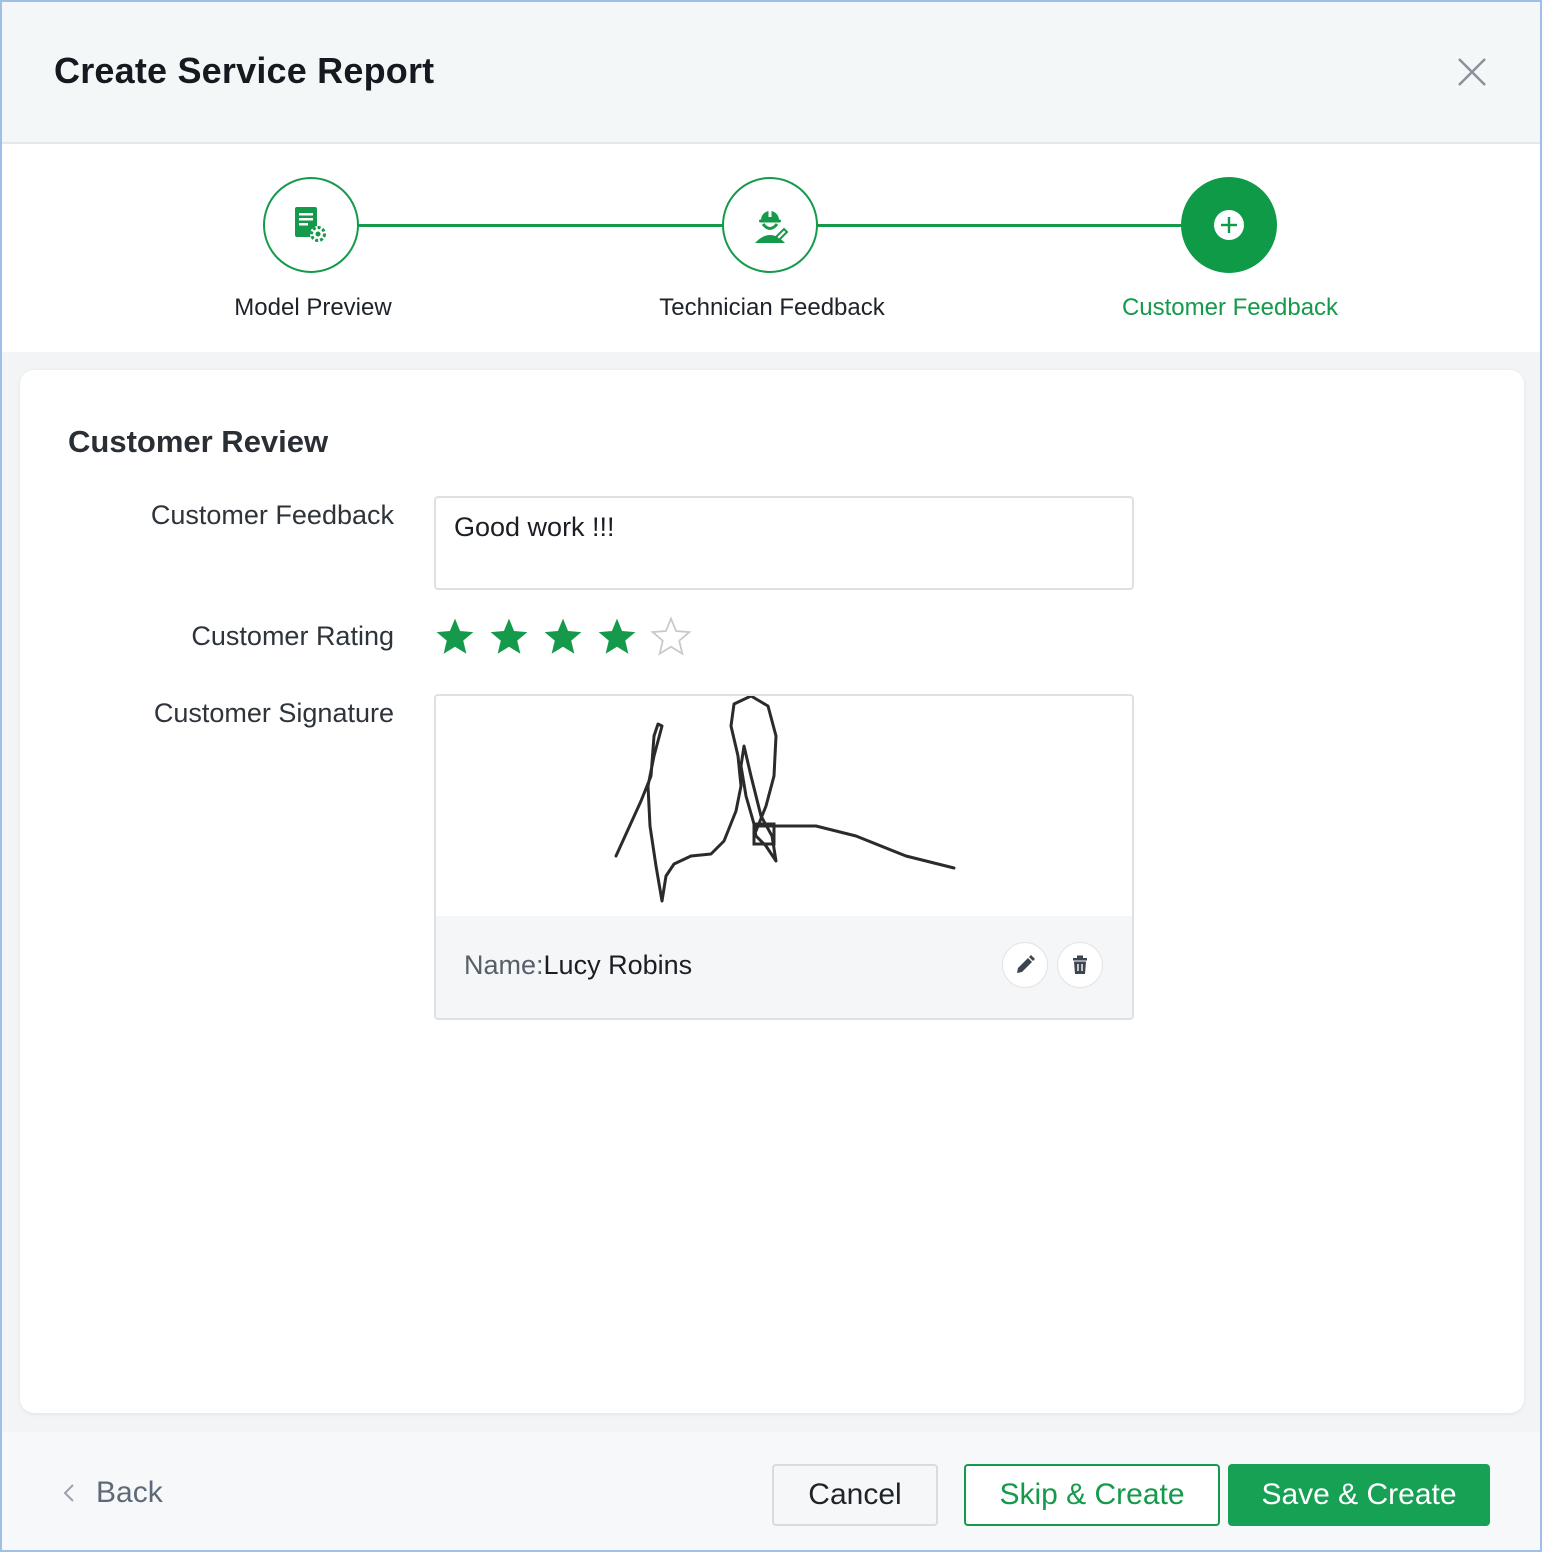  I want to click on customer-feedback-field: Good work !!!, so click(784, 543).